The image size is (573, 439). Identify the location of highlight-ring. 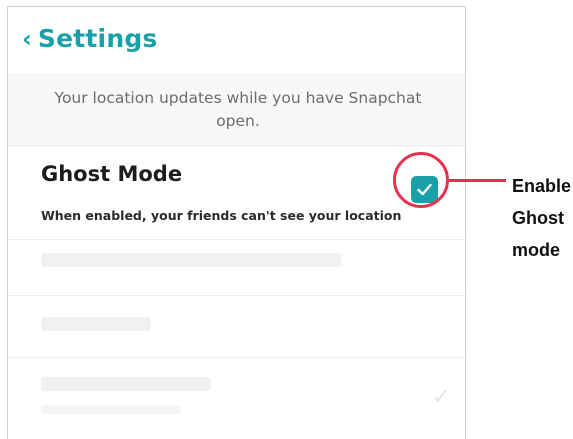
(421, 180).